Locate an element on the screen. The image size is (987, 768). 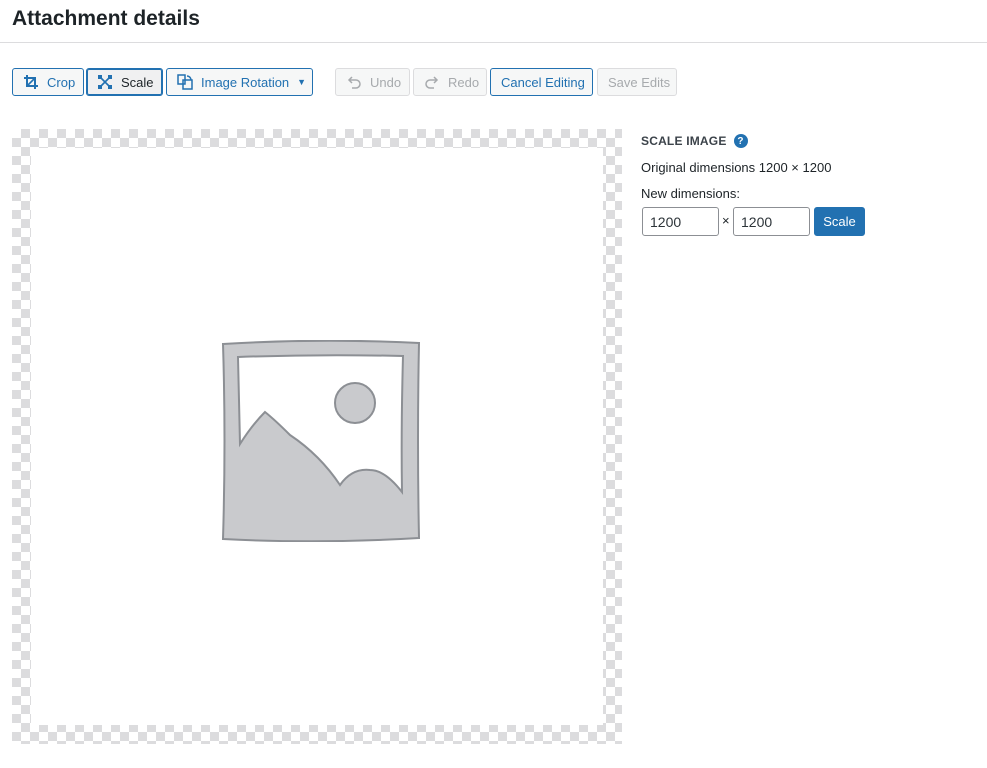
original-dimensions: Original dimensions 1200 × 1200 is located at coordinates (736, 167).